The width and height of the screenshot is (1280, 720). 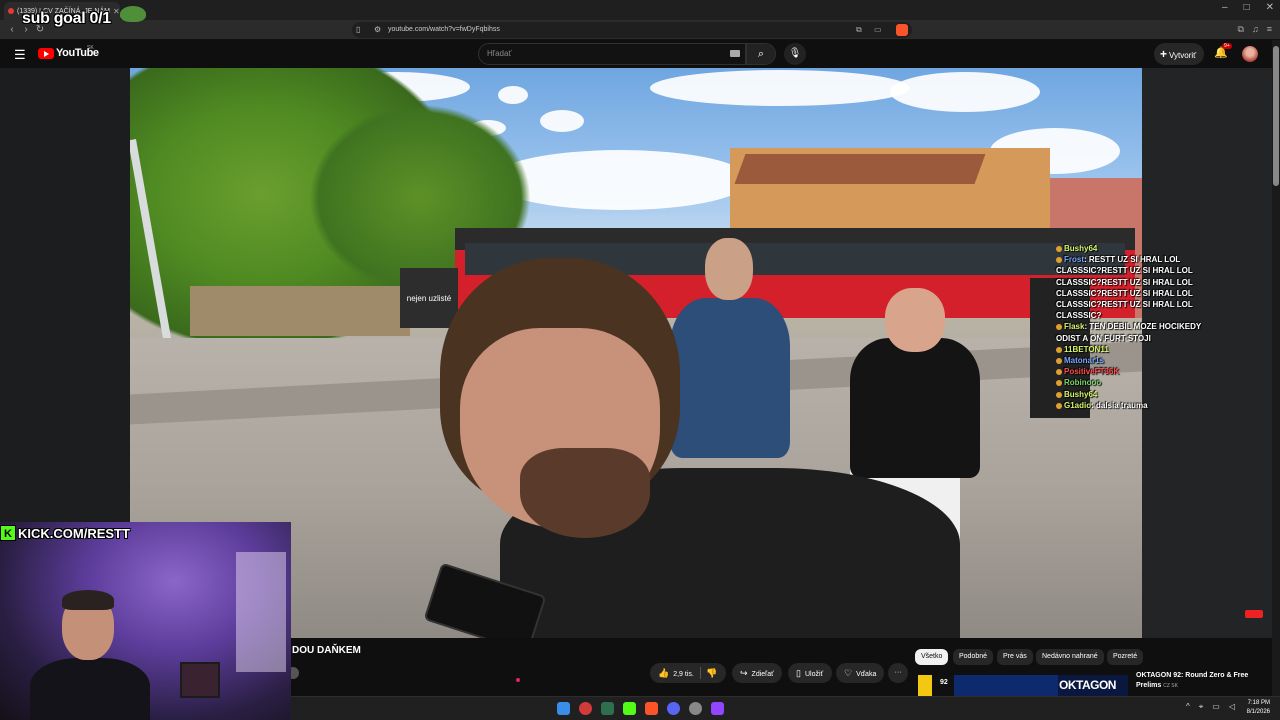 What do you see at coordinates (1023, 685) in the screenshot?
I see `recommendation-thumbnail: 92 OKTAGON` at bounding box center [1023, 685].